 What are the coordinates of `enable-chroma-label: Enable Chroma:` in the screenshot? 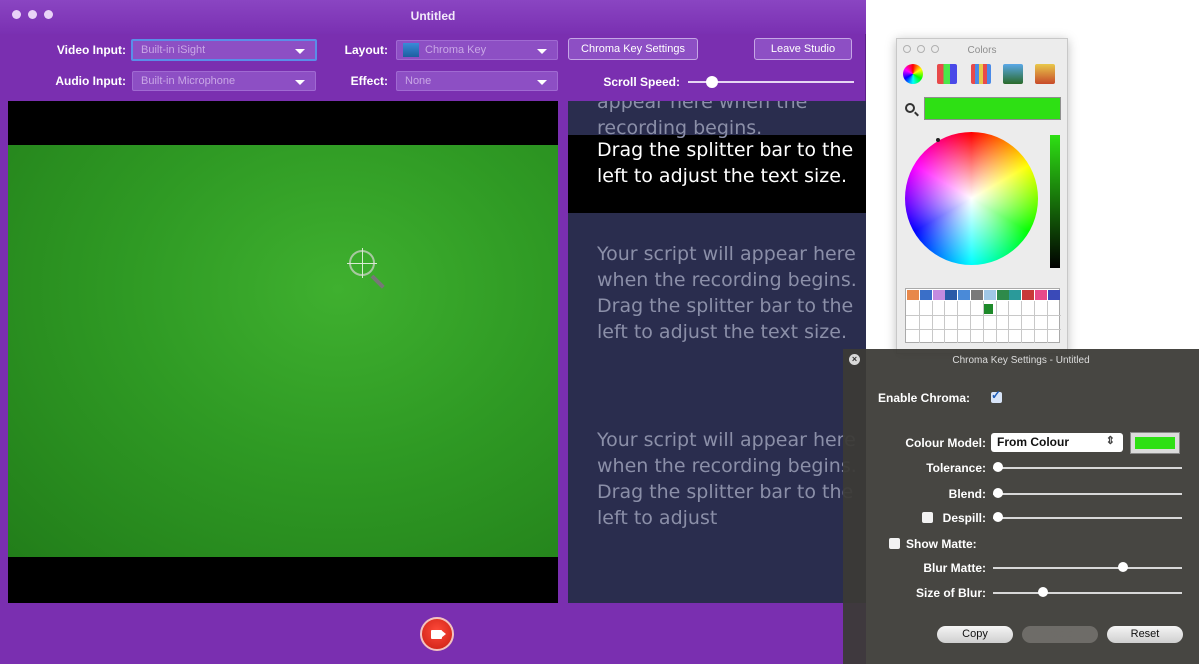 It's located at (924, 398).